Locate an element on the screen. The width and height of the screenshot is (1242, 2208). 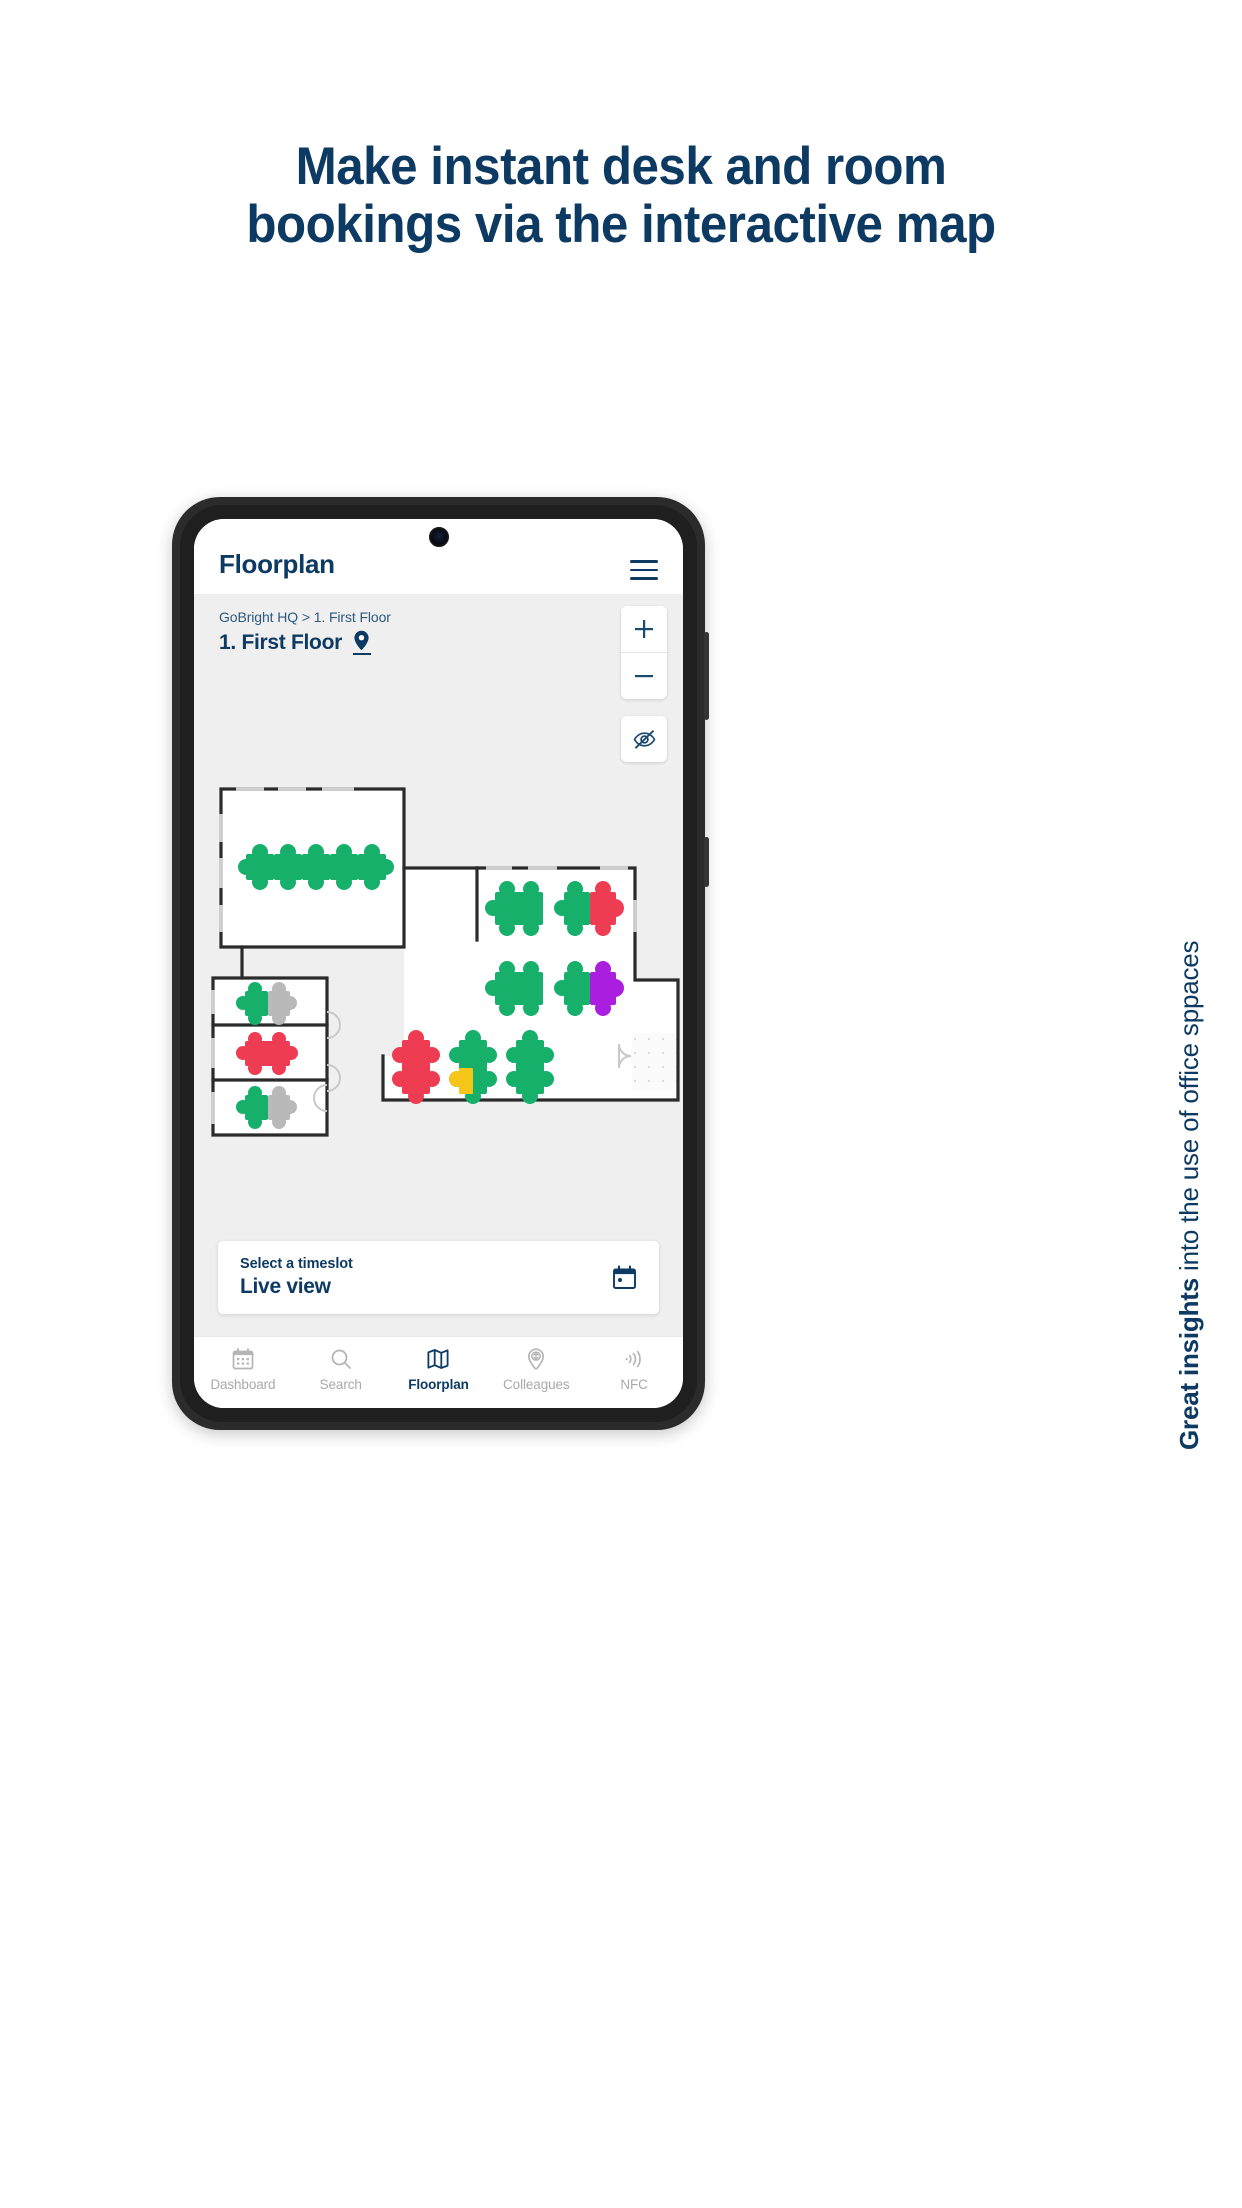
timeslot-selector: Select a timeslot Live view is located at coordinates (438, 1277).